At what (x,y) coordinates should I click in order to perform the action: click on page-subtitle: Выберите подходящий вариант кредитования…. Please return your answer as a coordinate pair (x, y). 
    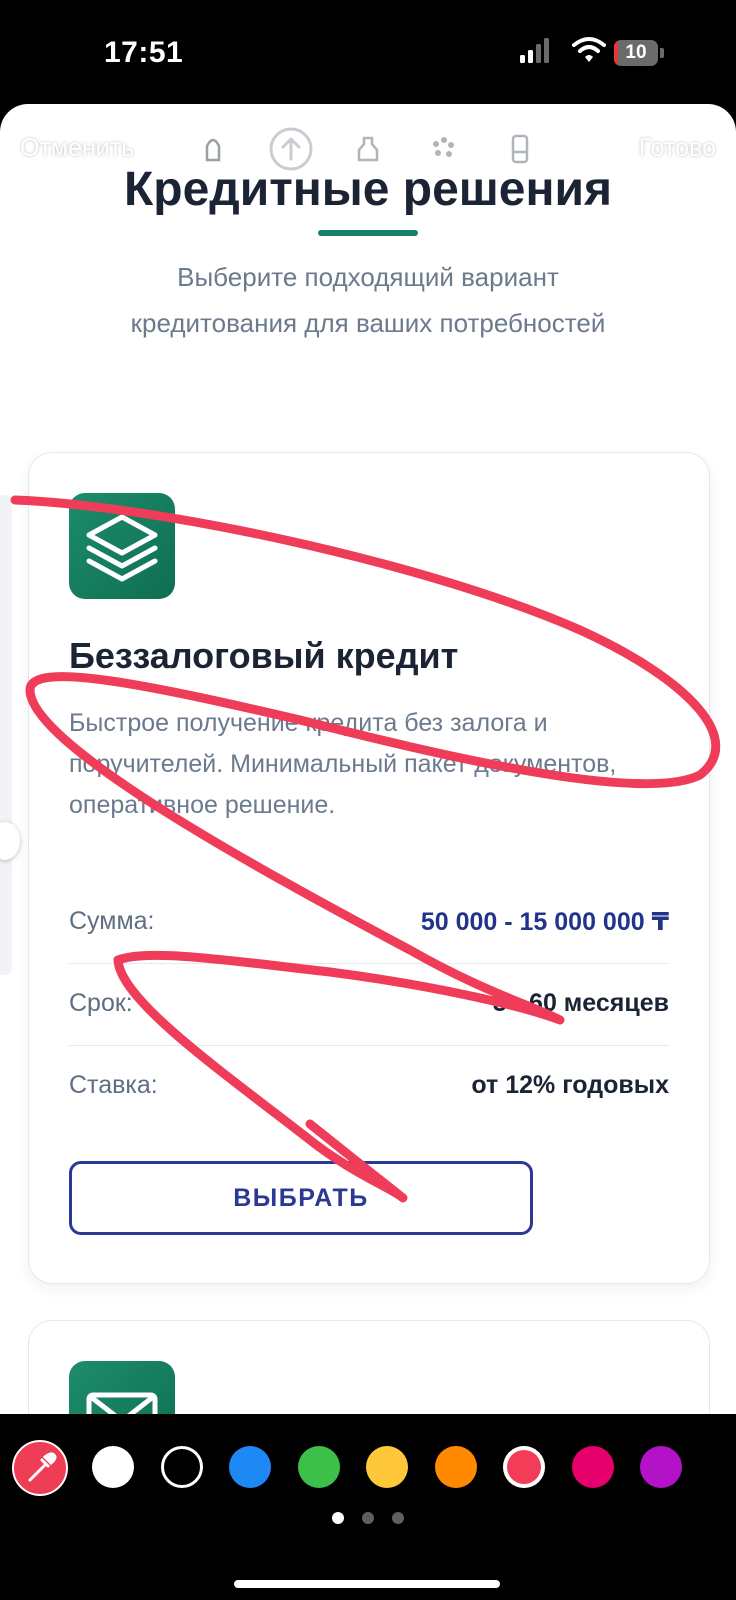
    Looking at the image, I should click on (368, 300).